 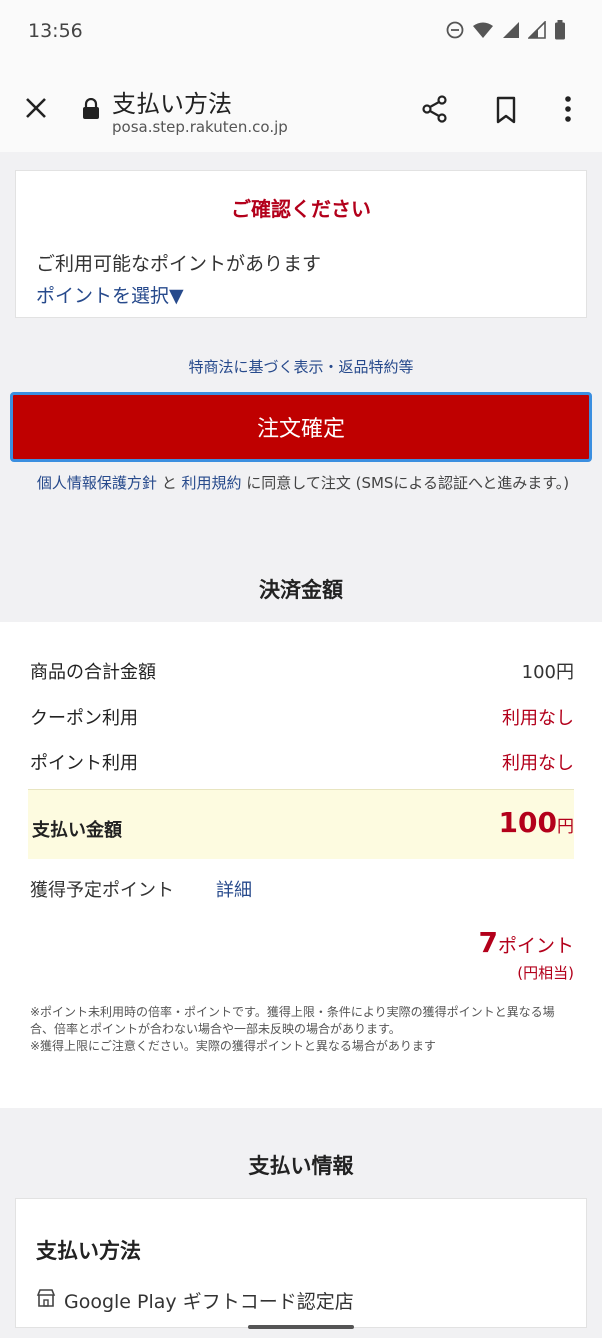 What do you see at coordinates (301, 427) in the screenshot?
I see `confirm-order-button: 注文確定` at bounding box center [301, 427].